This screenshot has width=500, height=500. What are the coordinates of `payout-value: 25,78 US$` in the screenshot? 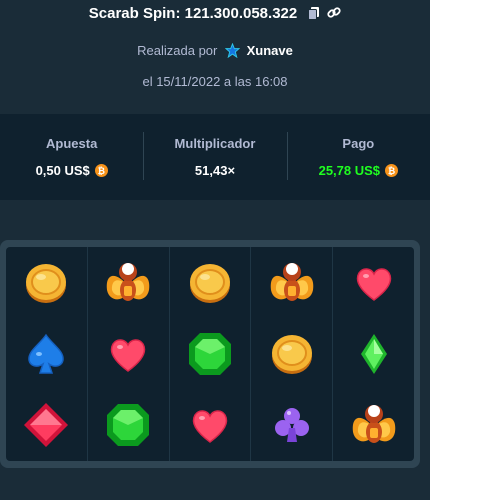 It's located at (349, 170).